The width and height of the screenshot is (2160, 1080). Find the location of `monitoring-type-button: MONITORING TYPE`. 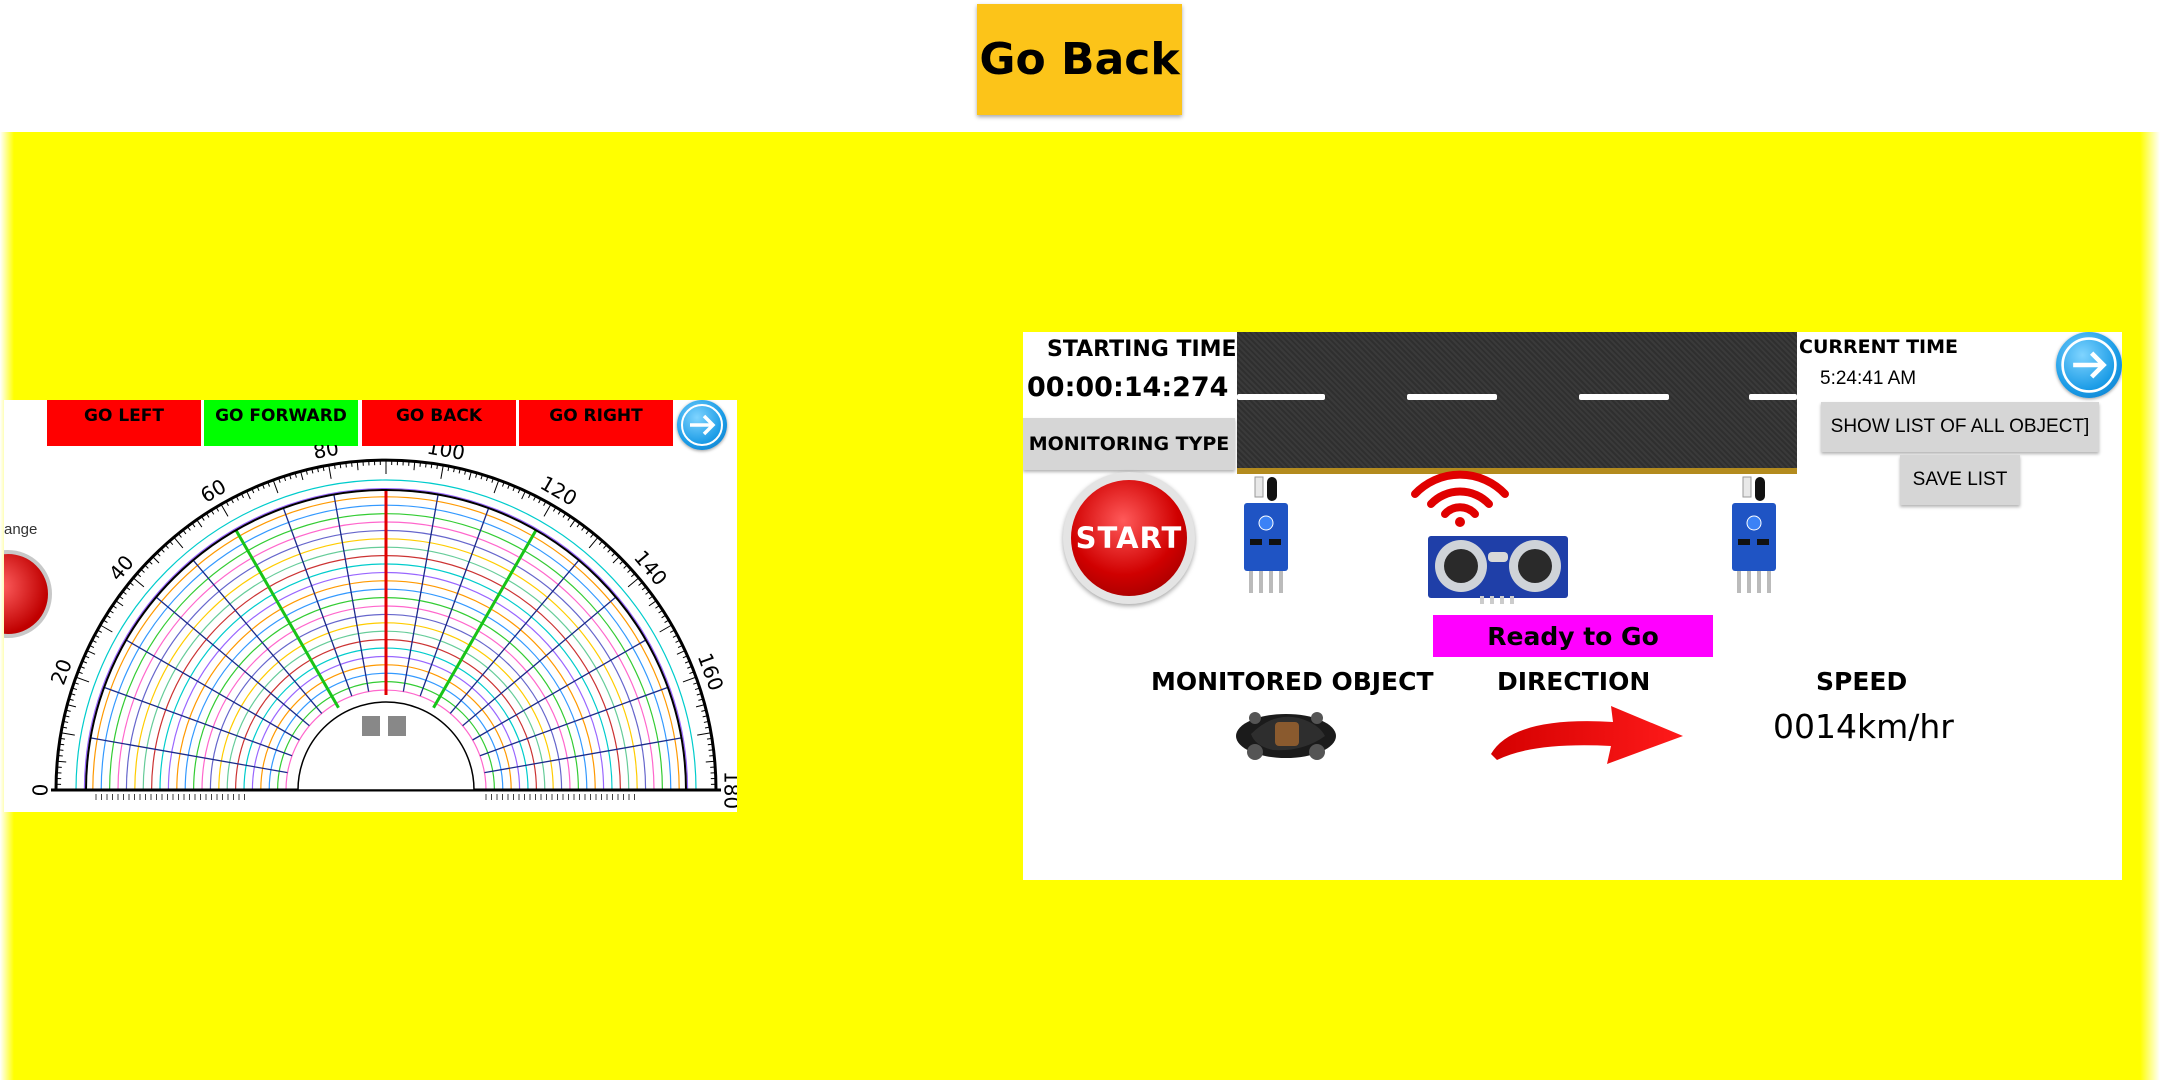

monitoring-type-button: MONITORING TYPE is located at coordinates (1129, 444).